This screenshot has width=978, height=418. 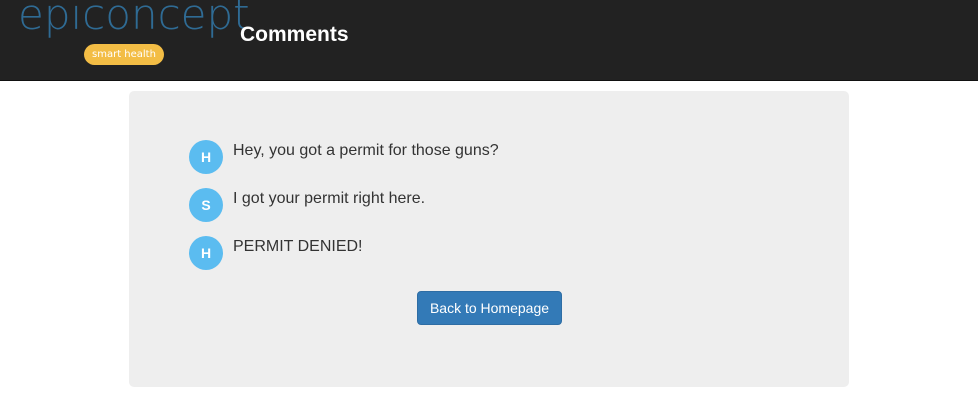 I want to click on comment-item: H PERMIT DENIED!, so click(x=489, y=257).